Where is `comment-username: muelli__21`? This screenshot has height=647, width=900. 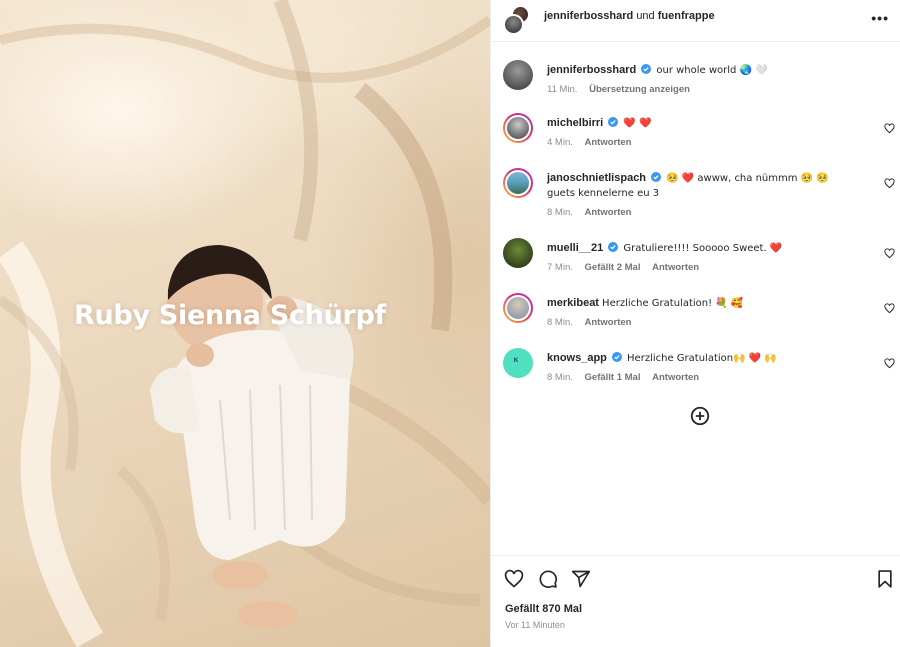 comment-username: muelli__21 is located at coordinates (575, 248).